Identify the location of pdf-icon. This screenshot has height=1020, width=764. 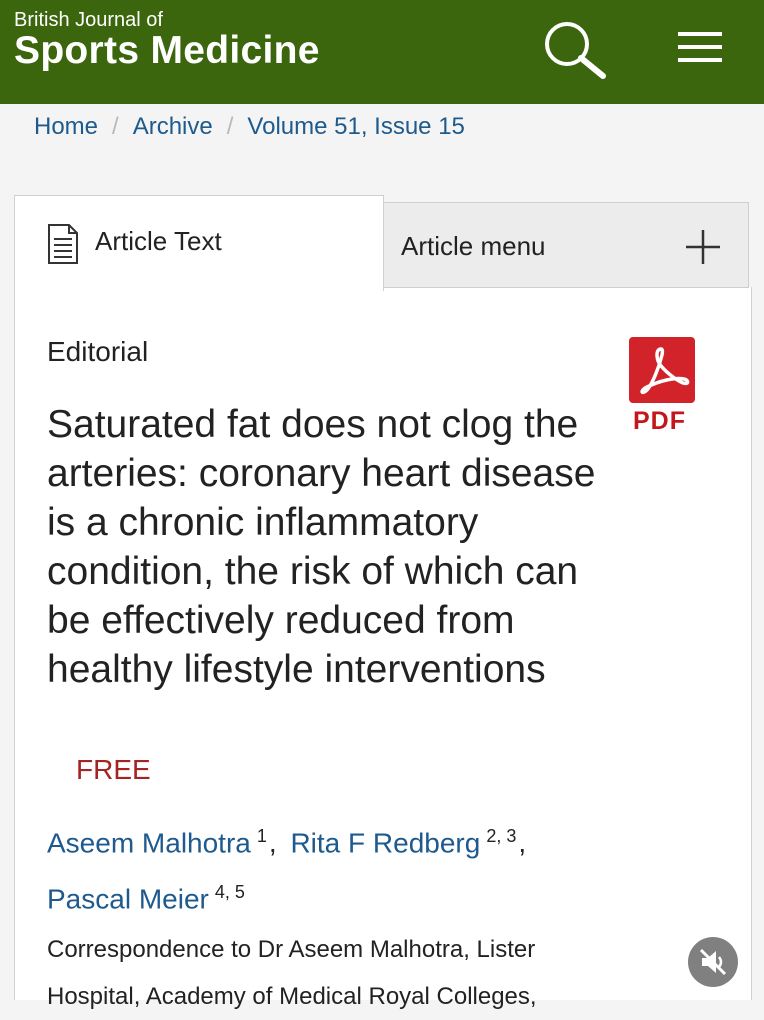
(662, 370).